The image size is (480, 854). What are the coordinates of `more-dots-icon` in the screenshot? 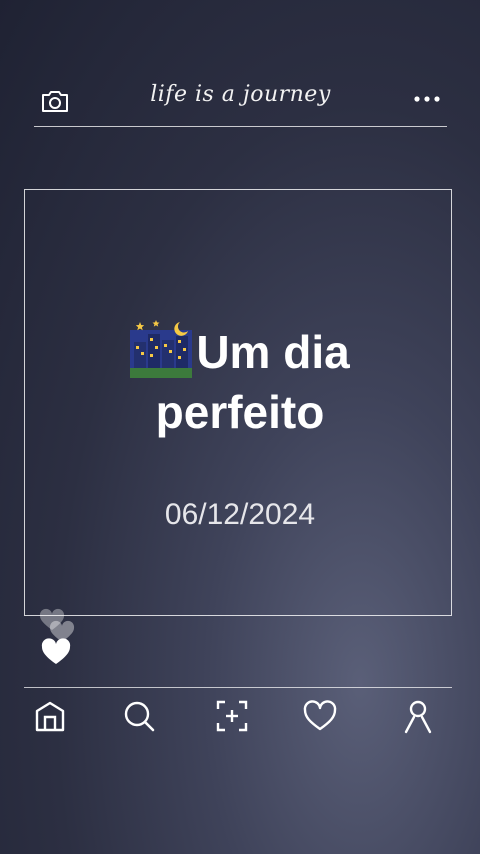 It's located at (427, 99).